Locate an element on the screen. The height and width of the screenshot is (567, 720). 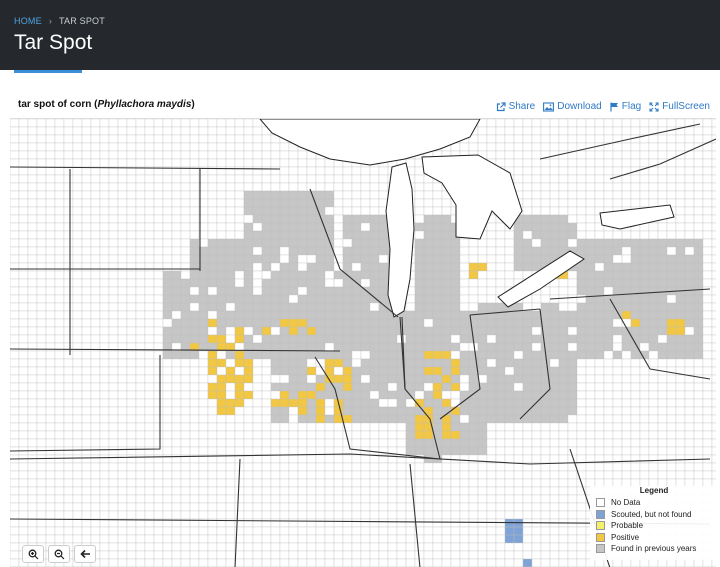
flag-button: Flag is located at coordinates (625, 106).